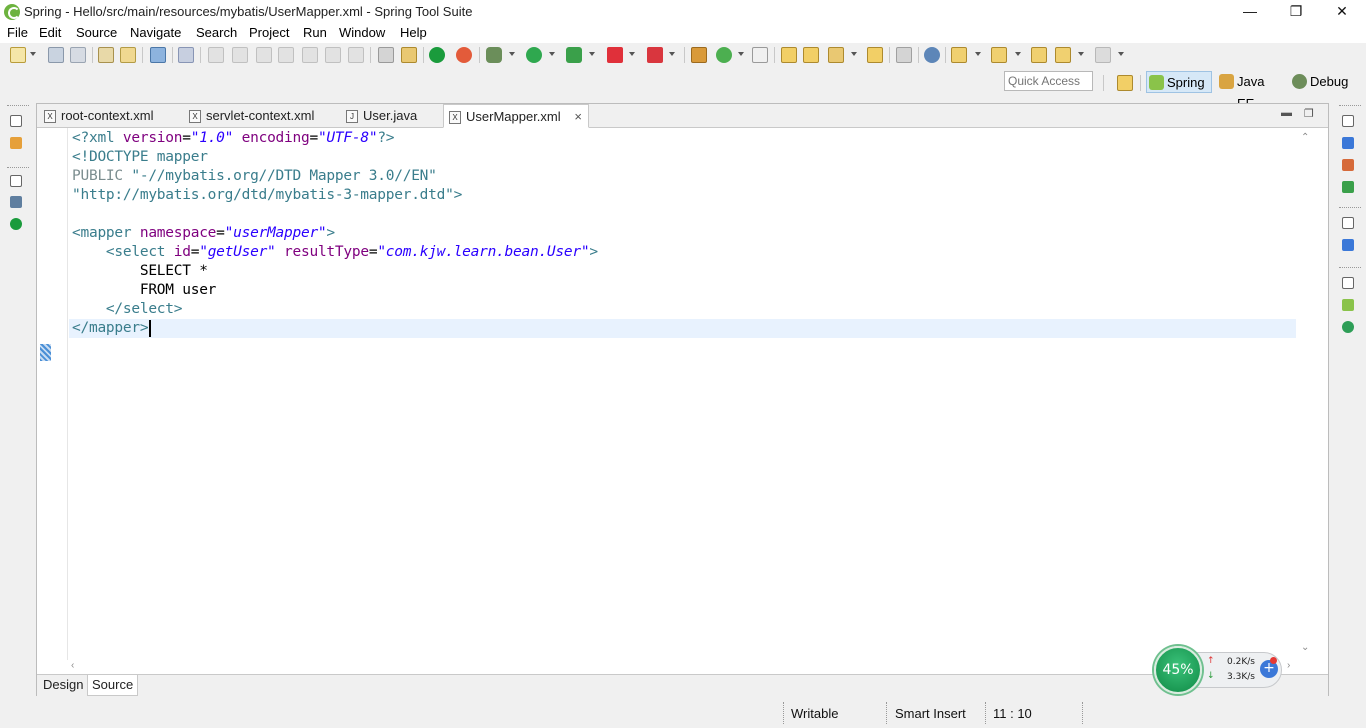  I want to click on servers-icon, so click(16, 202).